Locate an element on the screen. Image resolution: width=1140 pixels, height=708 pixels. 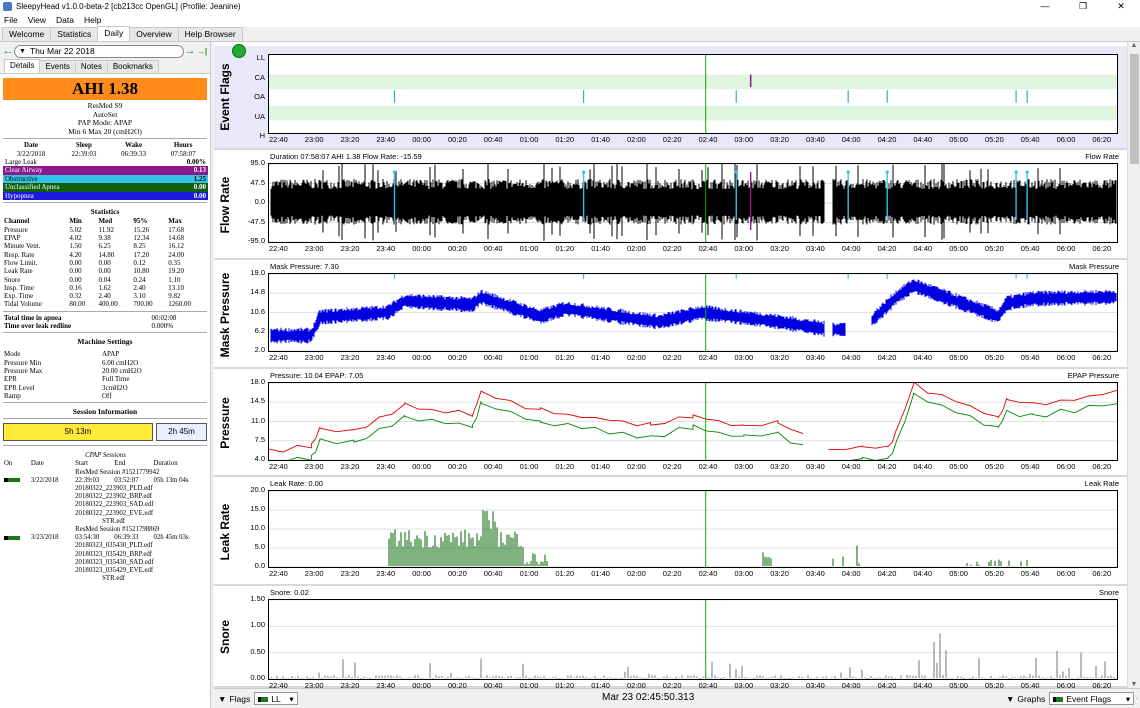
leak-plot is located at coordinates (693, 529).